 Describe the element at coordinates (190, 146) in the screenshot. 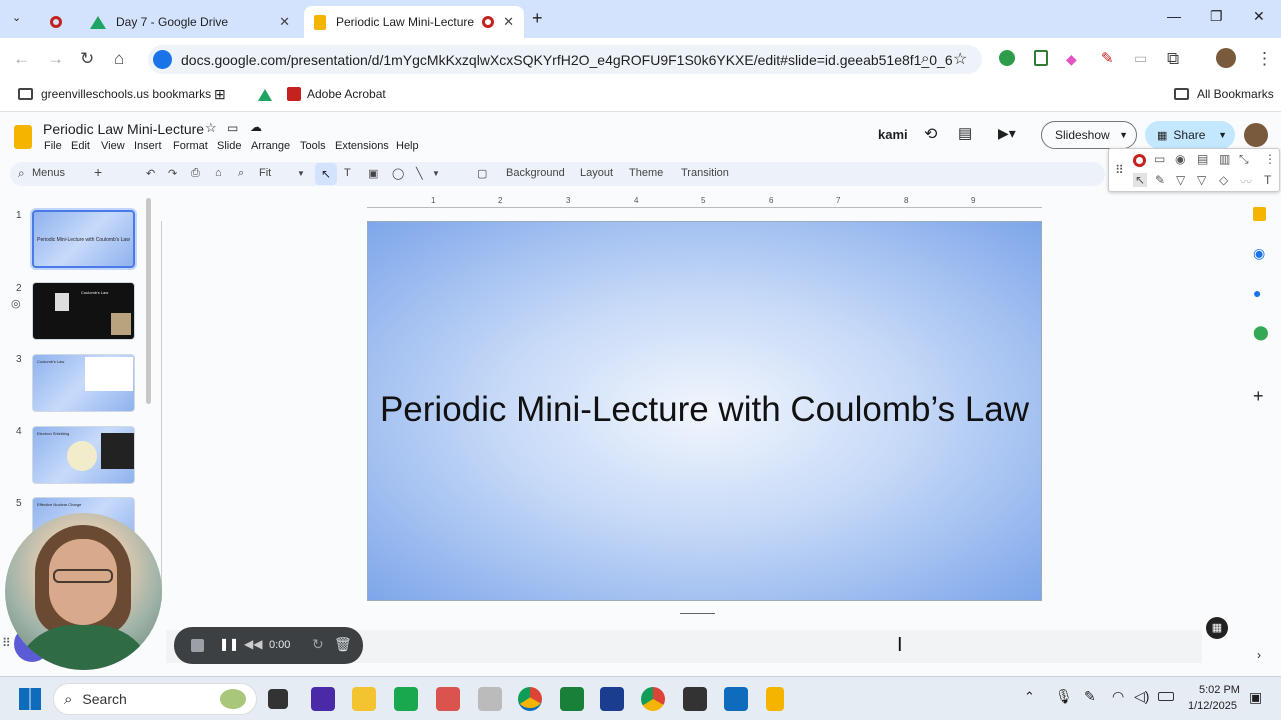

I see `menu-format: Format` at that location.